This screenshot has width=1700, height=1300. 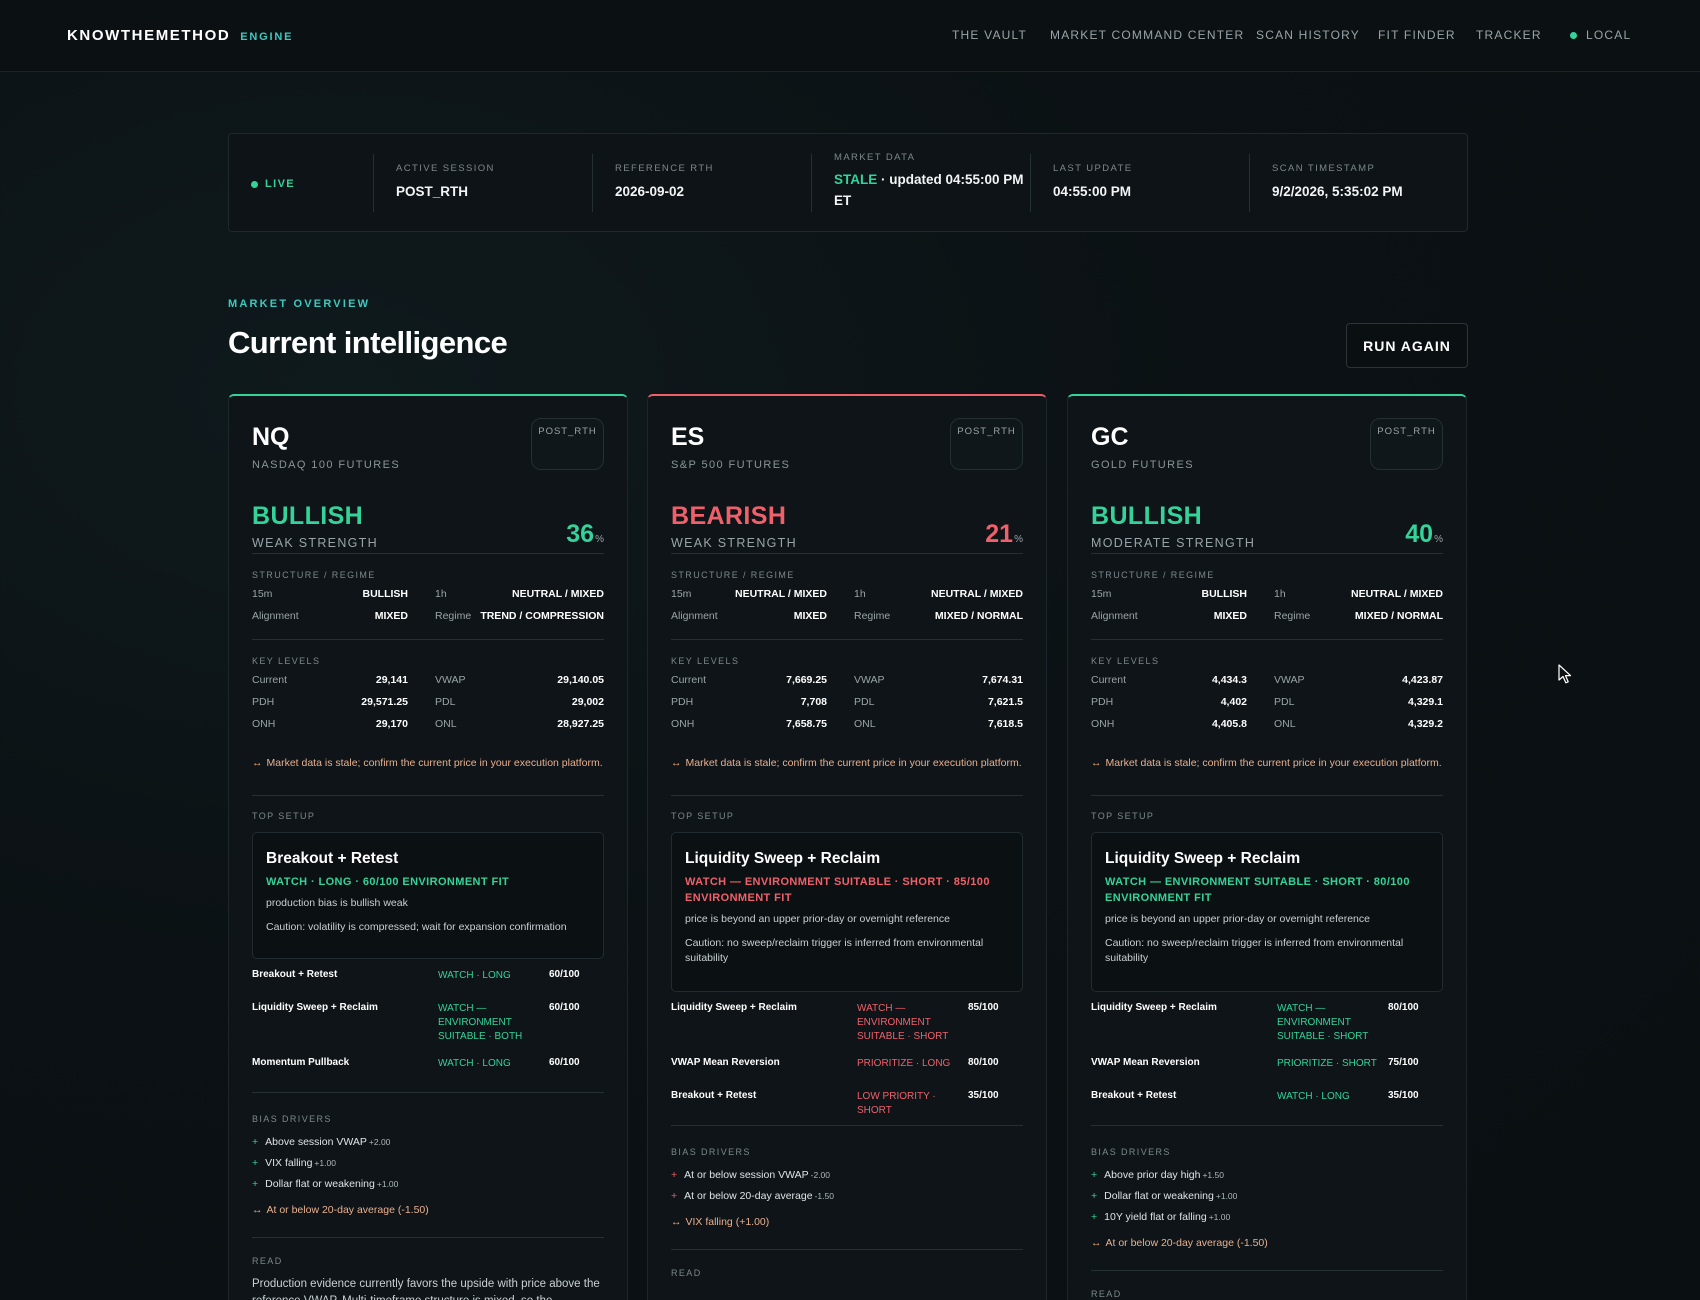 I want to click on value-vwap: 29,140.05, so click(x=580, y=680).